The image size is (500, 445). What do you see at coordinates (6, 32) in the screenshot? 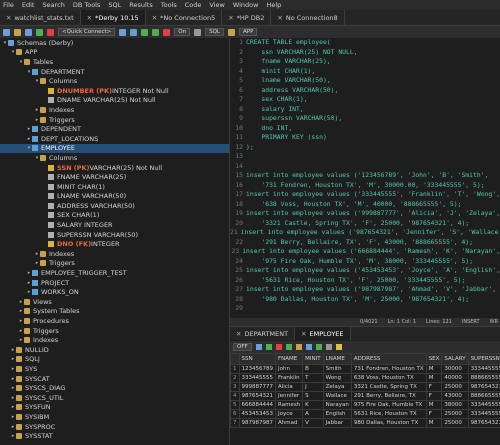
I see `new-file-icon` at bounding box center [6, 32].